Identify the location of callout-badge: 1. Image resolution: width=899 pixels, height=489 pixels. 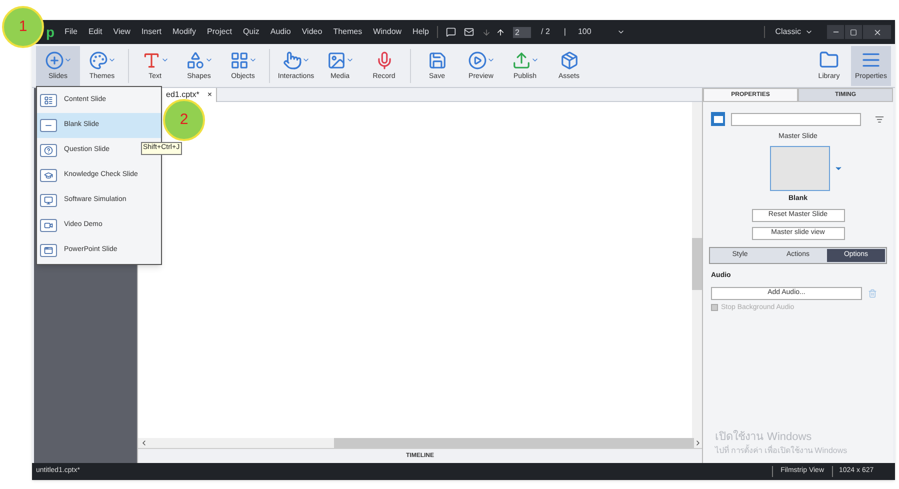
(23, 27).